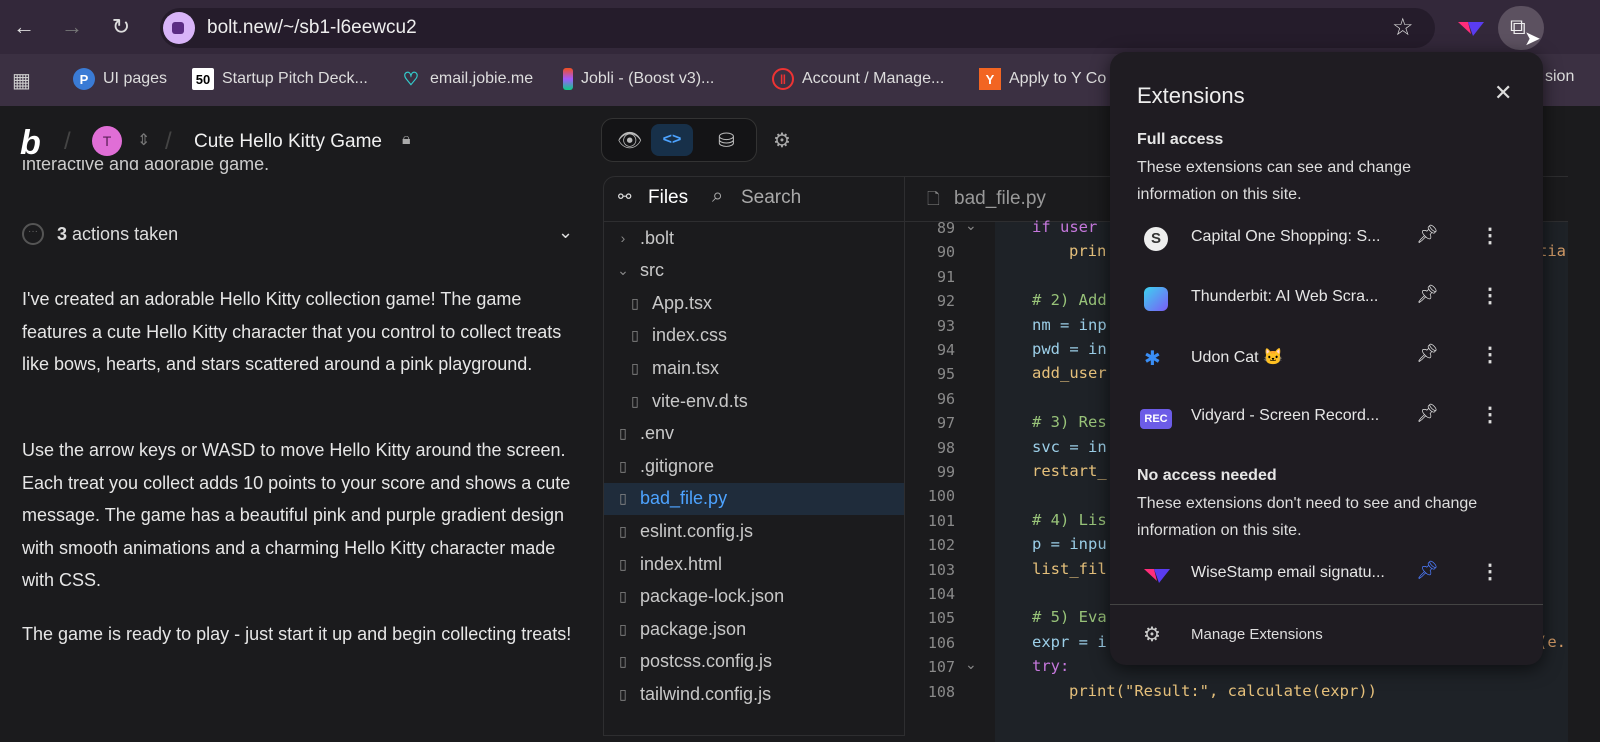  I want to click on extension-item: WiseStamp email signatu... 📌︎ ⋮, so click(1326, 574).